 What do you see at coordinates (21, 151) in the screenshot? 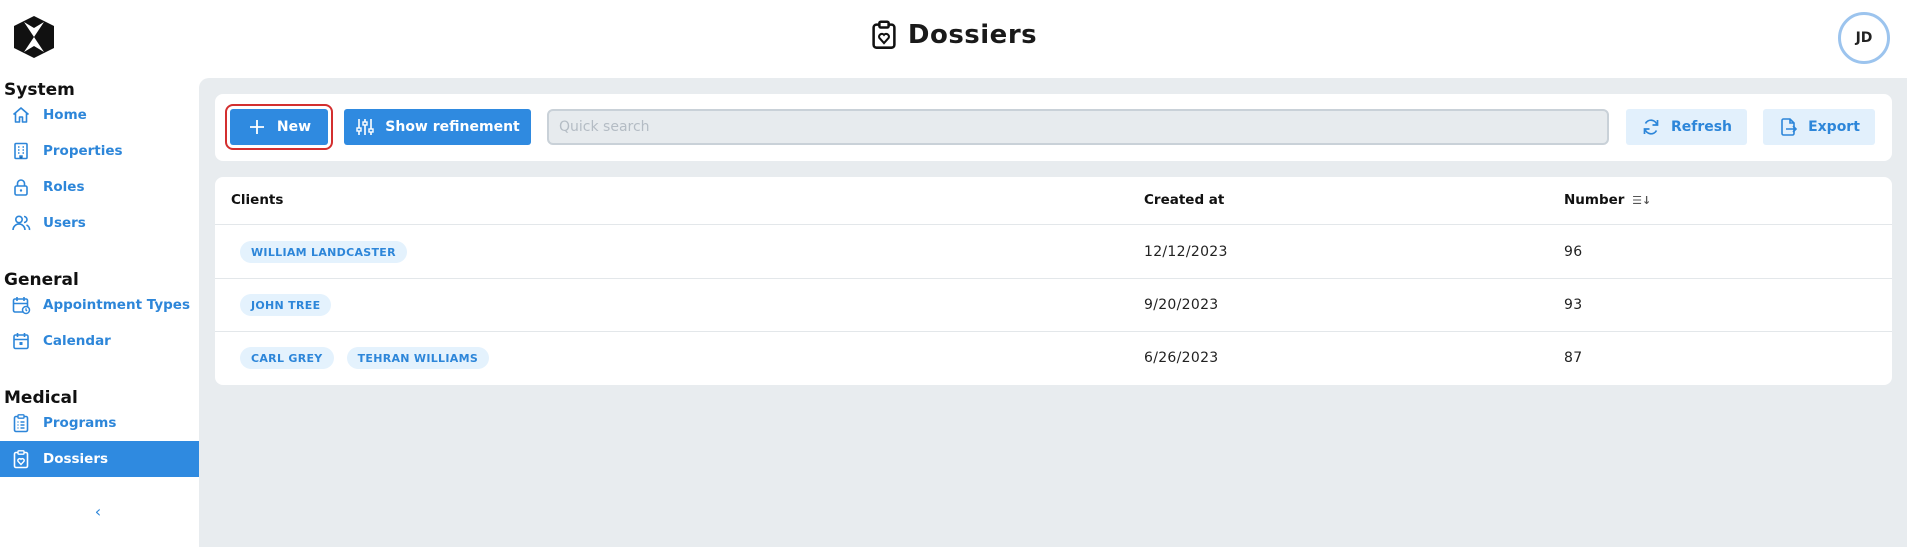
I see `building-icon` at bounding box center [21, 151].